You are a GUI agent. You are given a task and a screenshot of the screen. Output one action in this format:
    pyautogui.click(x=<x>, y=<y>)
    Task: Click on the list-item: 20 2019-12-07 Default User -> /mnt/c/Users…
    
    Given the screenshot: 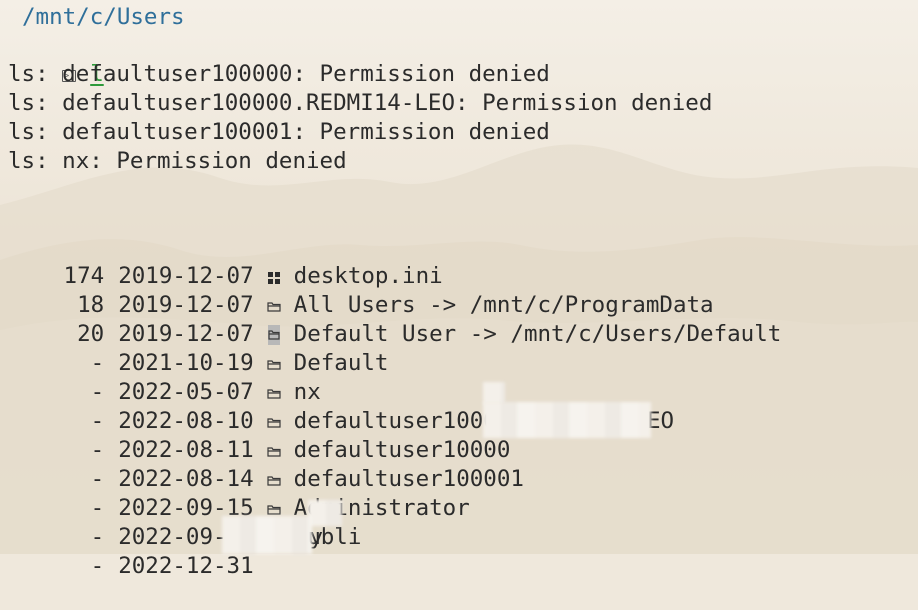 What is the action you would take?
    pyautogui.click(x=394, y=319)
    